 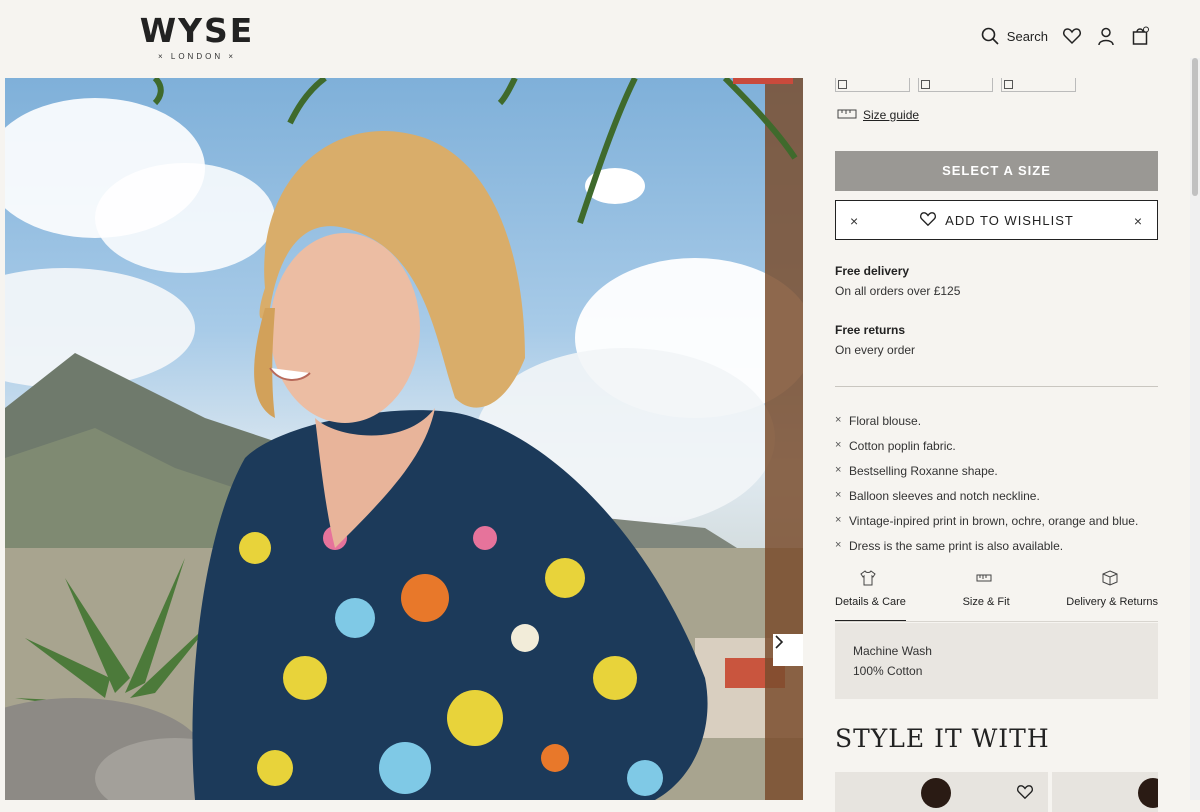 I want to click on size-options, so click(x=955, y=85).